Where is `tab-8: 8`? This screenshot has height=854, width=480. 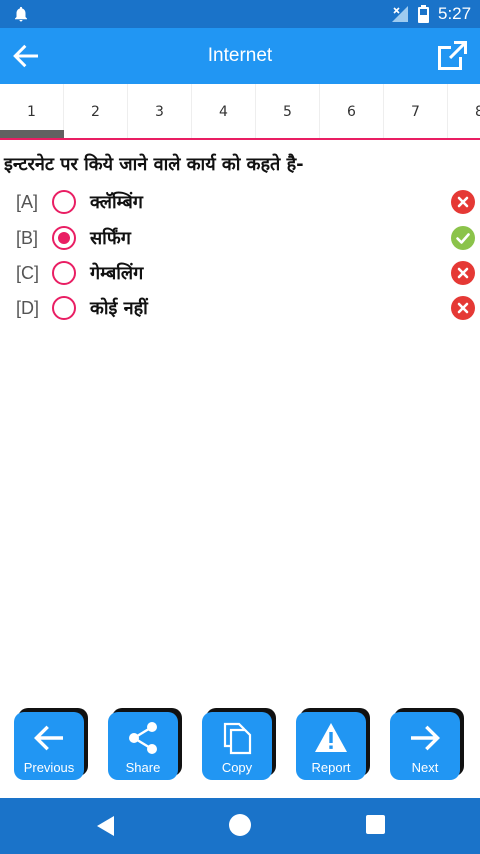 tab-8: 8 is located at coordinates (464, 111).